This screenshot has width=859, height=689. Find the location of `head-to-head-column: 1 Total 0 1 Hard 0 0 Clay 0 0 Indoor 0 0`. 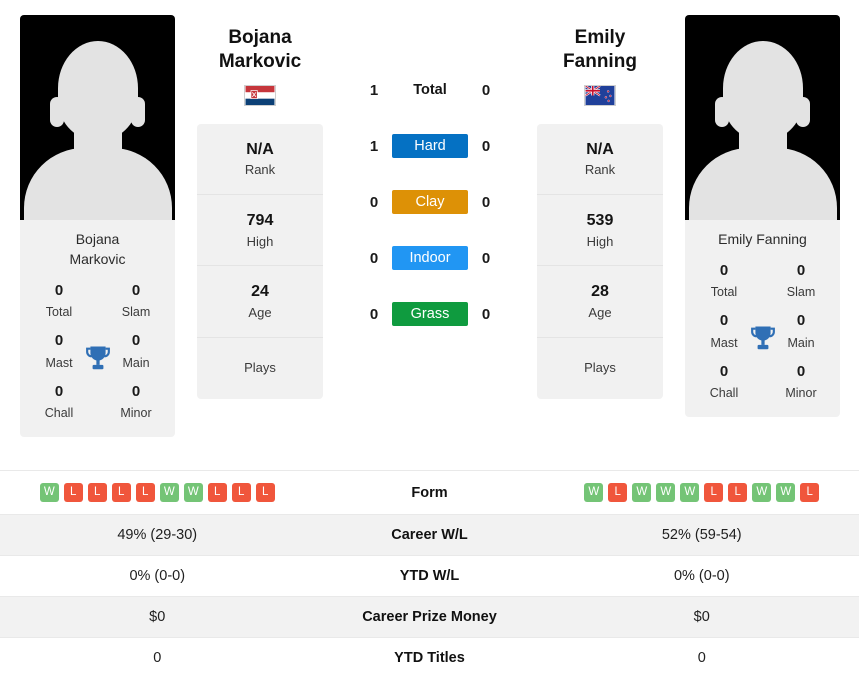

head-to-head-column: 1 Total 0 1 Hard 0 0 Clay 0 0 Indoor 0 0 is located at coordinates (430, 176).